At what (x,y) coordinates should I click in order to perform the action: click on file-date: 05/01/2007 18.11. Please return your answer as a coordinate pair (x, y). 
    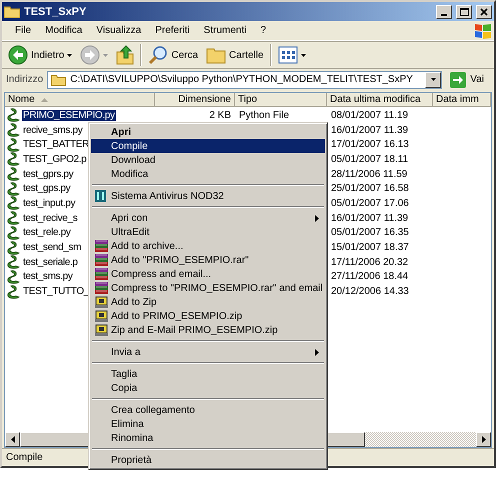
    Looking at the image, I should click on (369, 159).